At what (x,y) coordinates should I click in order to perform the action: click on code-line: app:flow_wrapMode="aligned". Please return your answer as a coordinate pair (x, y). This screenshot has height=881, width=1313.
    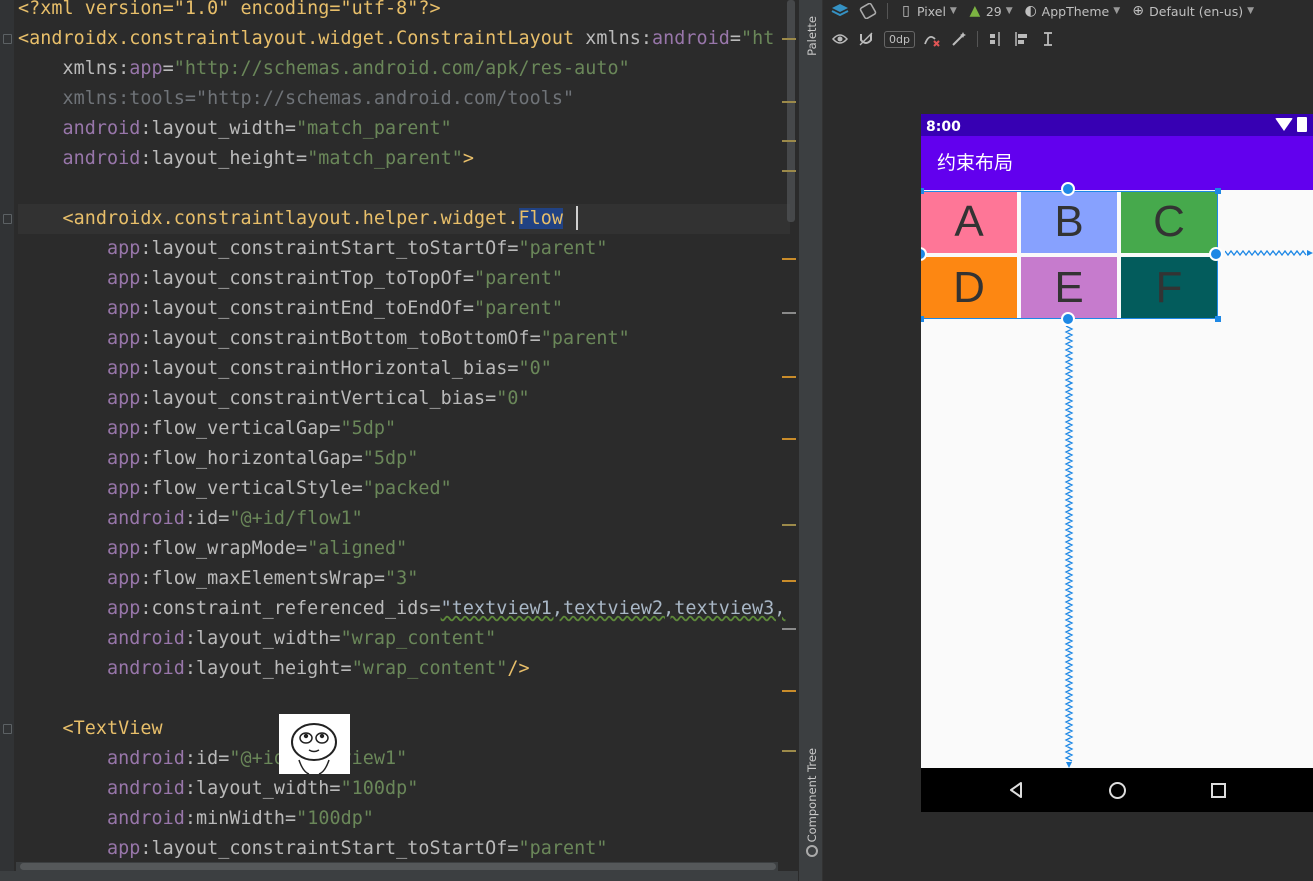
    Looking at the image, I should click on (212, 549).